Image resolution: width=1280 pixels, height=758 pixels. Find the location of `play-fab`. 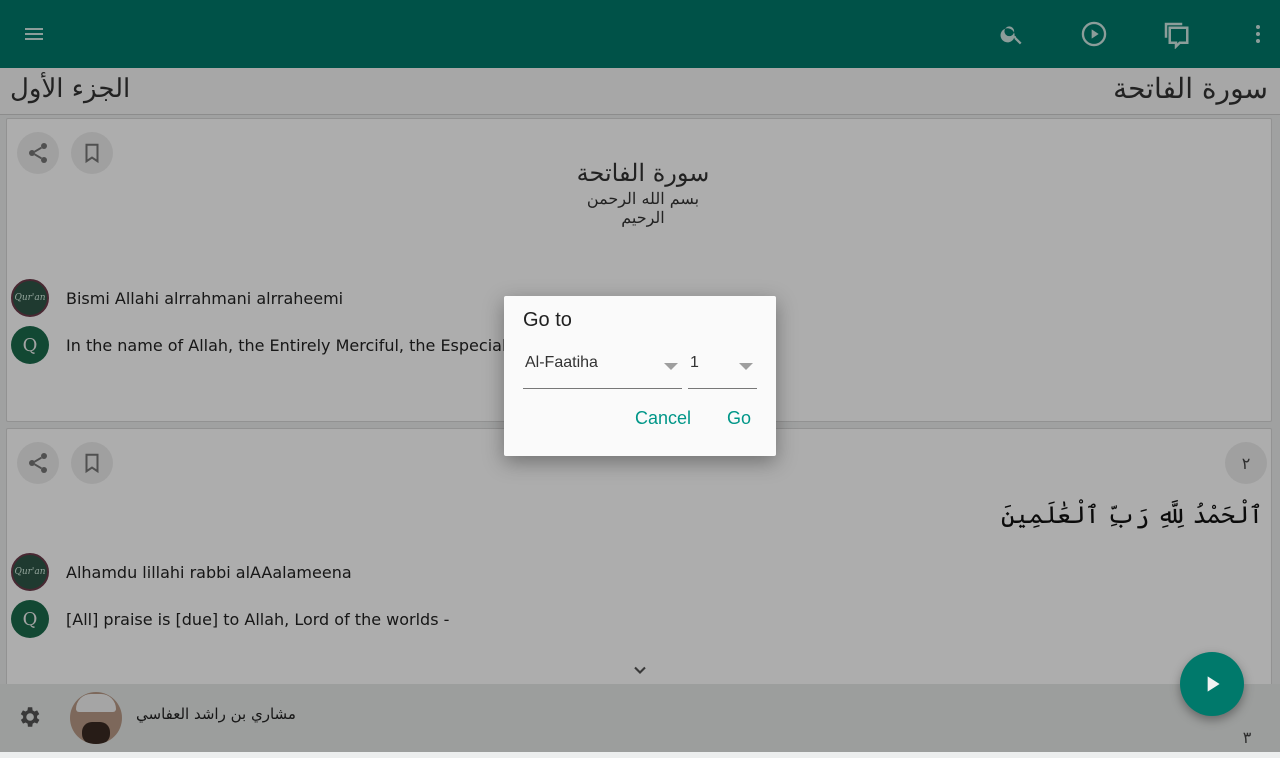

play-fab is located at coordinates (1212, 684).